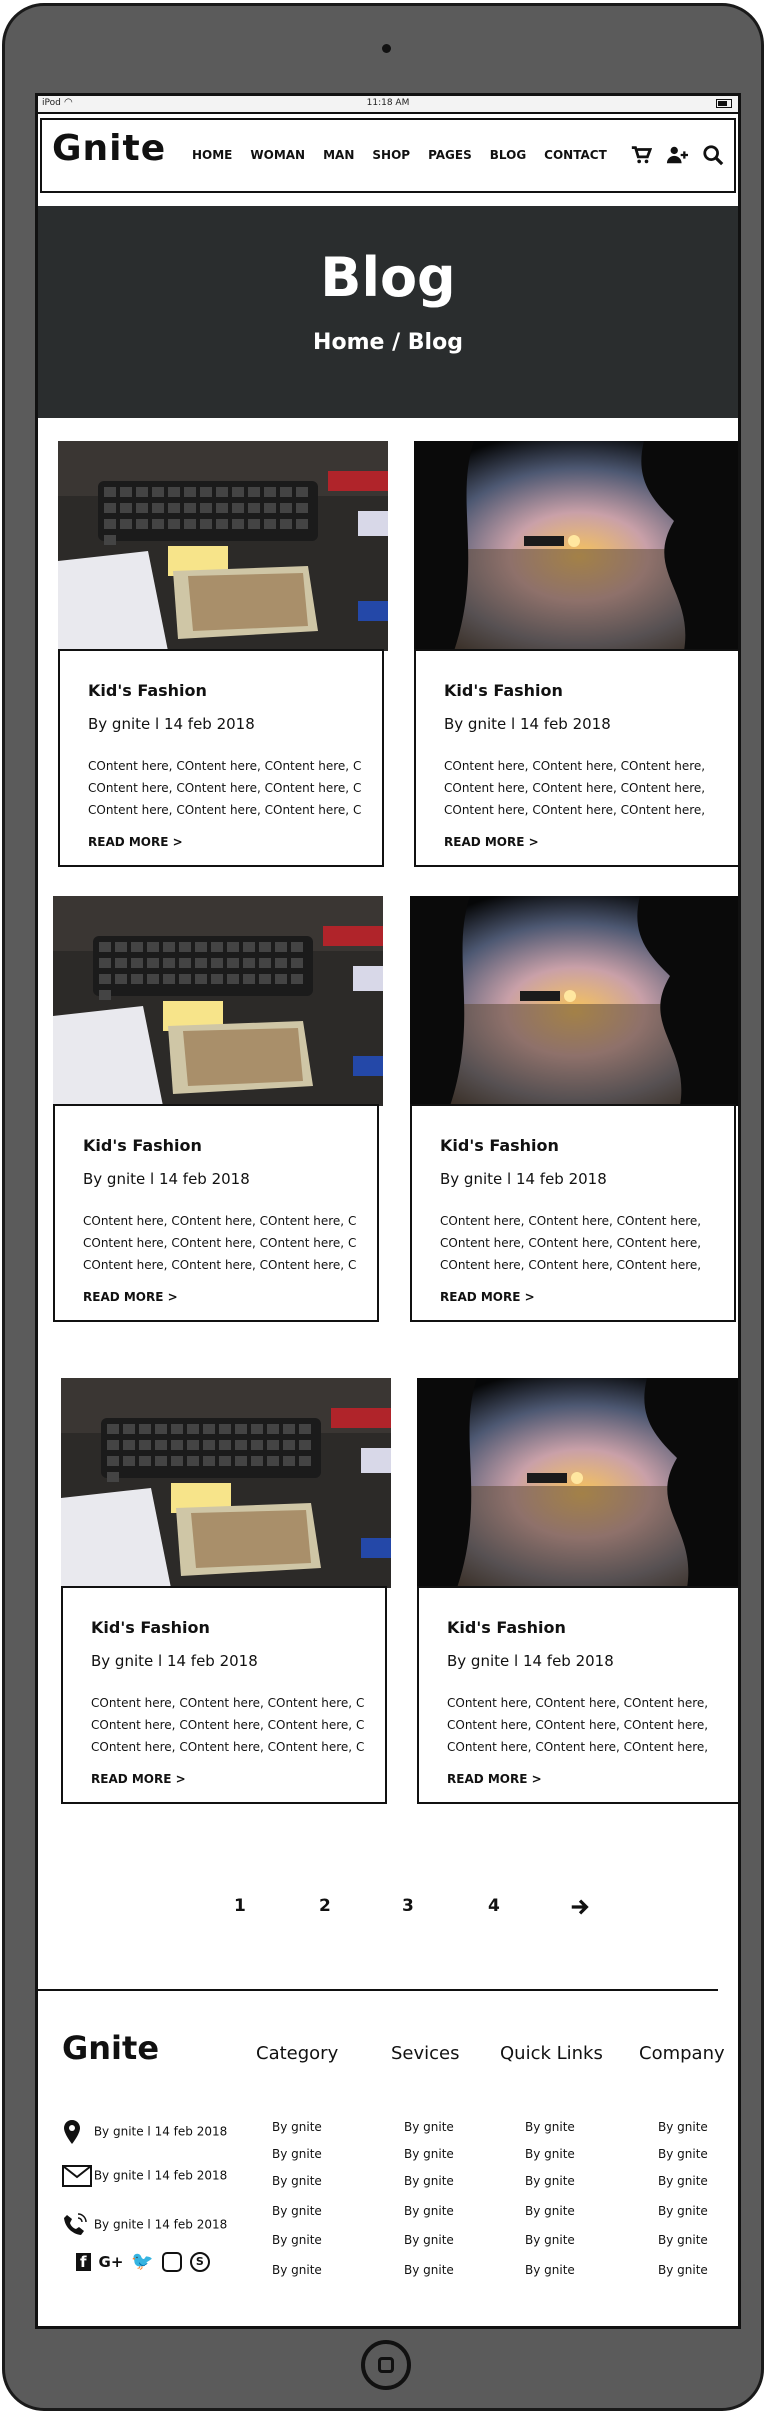  What do you see at coordinates (110, 2048) in the screenshot?
I see `footer-logo: Gnite` at bounding box center [110, 2048].